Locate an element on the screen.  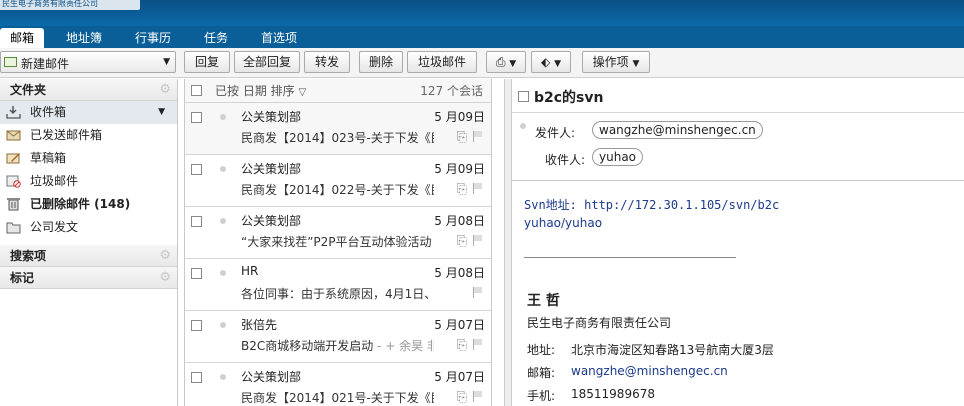
junk-button: 垃圾邮件 is located at coordinates (442, 62).